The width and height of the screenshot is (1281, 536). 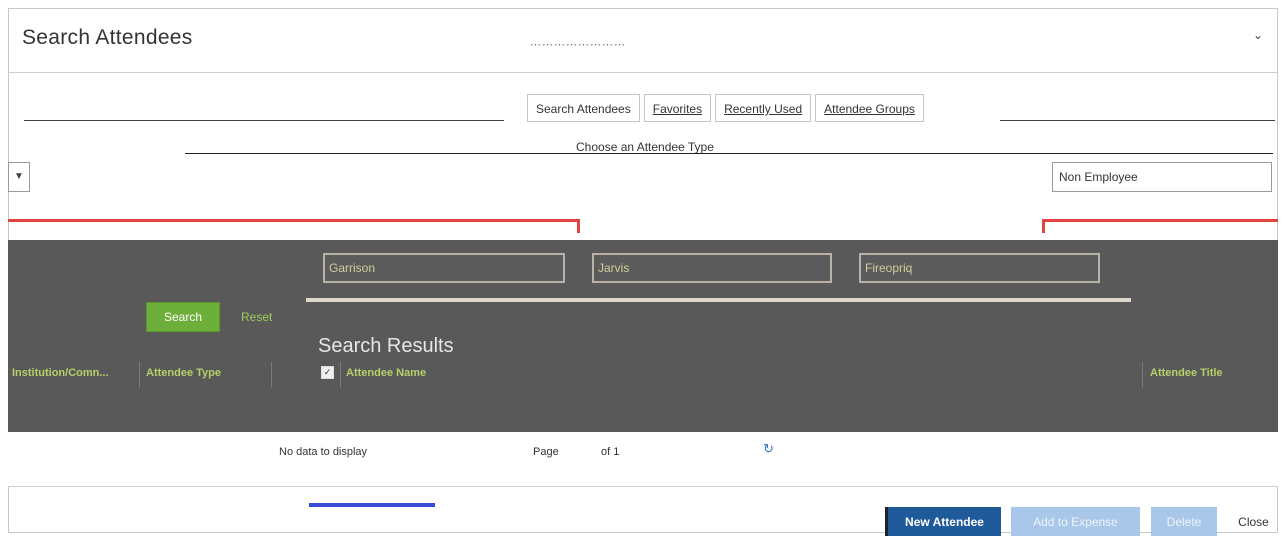 What do you see at coordinates (645, 147) in the screenshot?
I see `attendee-type-label: Choose an Attendee Type` at bounding box center [645, 147].